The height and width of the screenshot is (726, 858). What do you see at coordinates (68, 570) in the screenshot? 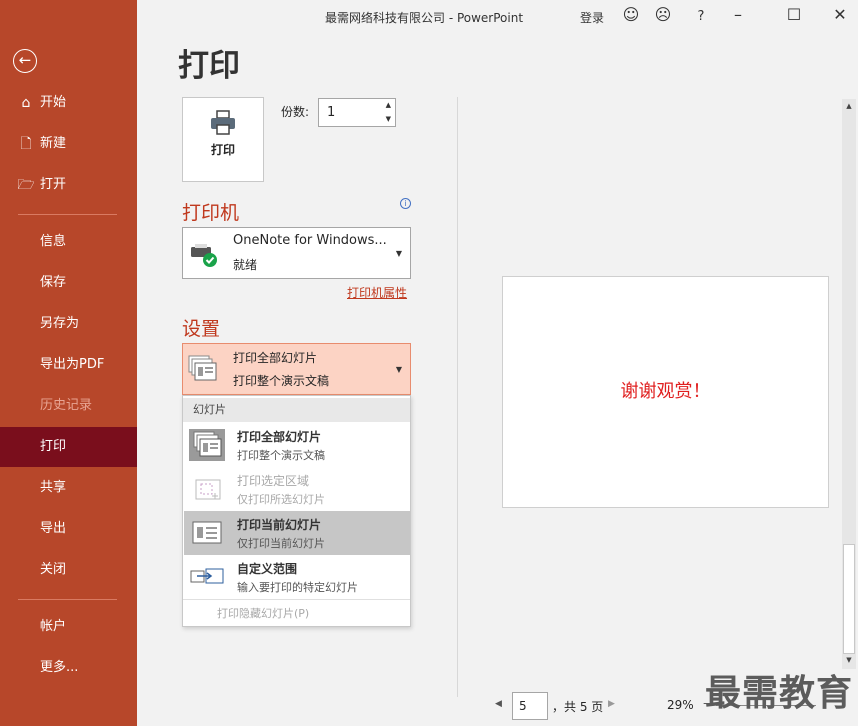
I see `nav-close: 关闭` at bounding box center [68, 570].